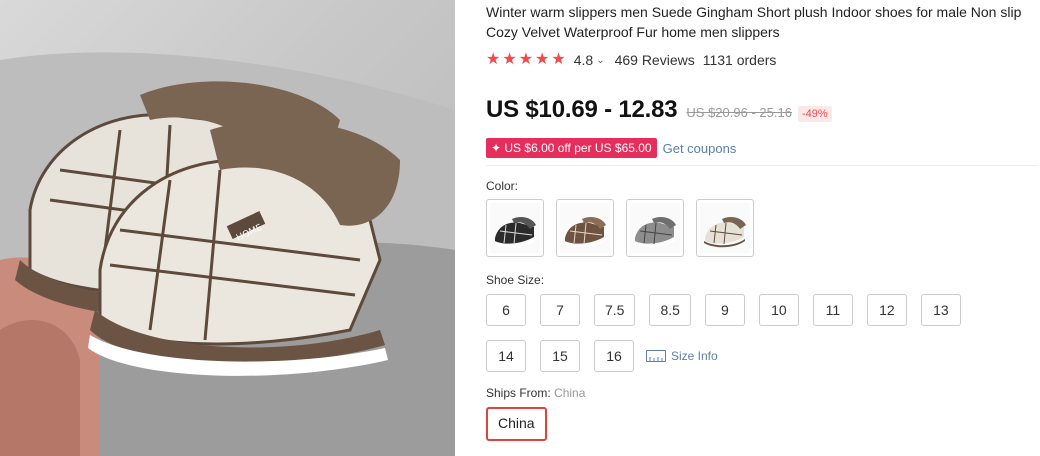  What do you see at coordinates (762, 393) in the screenshot?
I see `ships-from-row: Ships From: China` at bounding box center [762, 393].